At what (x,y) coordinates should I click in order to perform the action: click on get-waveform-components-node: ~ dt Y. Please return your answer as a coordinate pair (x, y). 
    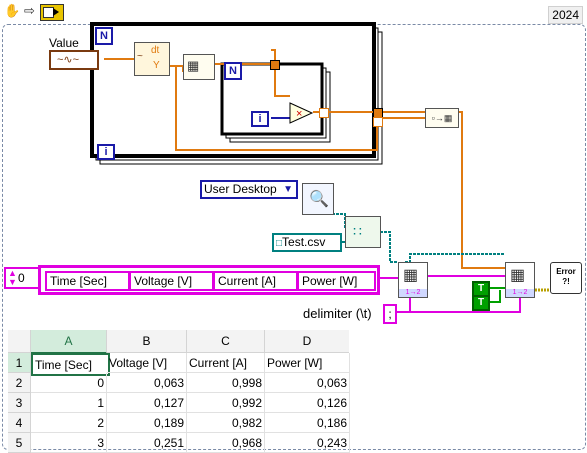
    Looking at the image, I should click on (152, 59).